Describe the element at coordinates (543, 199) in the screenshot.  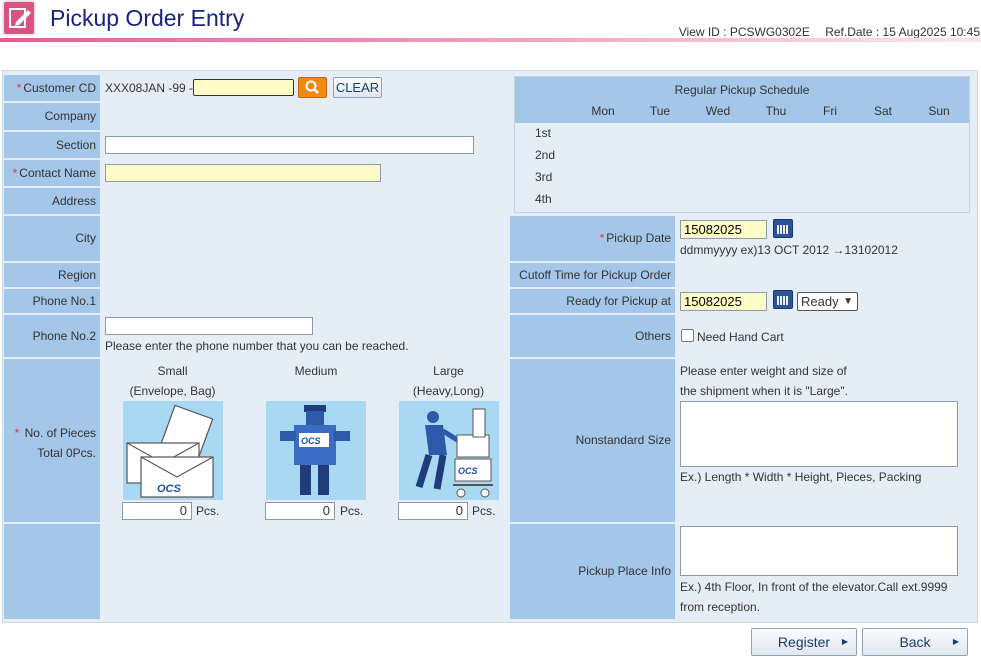
I see `week-4th: 4th` at that location.